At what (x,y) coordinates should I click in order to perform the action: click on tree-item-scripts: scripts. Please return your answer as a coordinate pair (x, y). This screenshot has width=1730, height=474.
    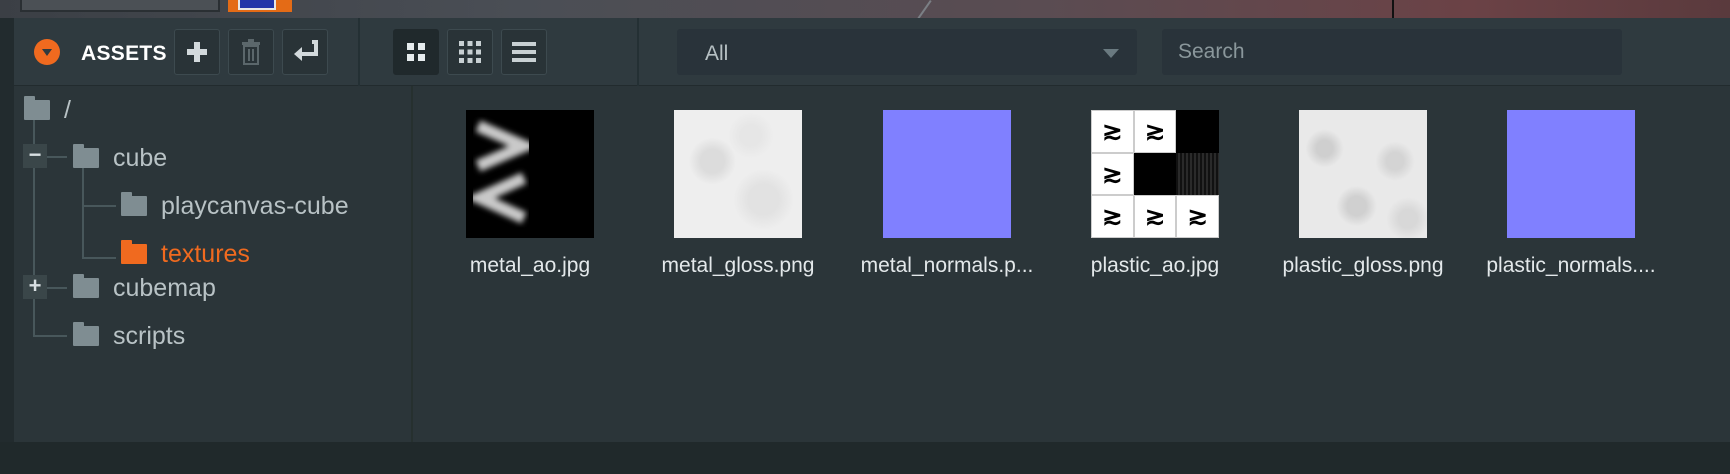
    Looking at the image, I should click on (129, 336).